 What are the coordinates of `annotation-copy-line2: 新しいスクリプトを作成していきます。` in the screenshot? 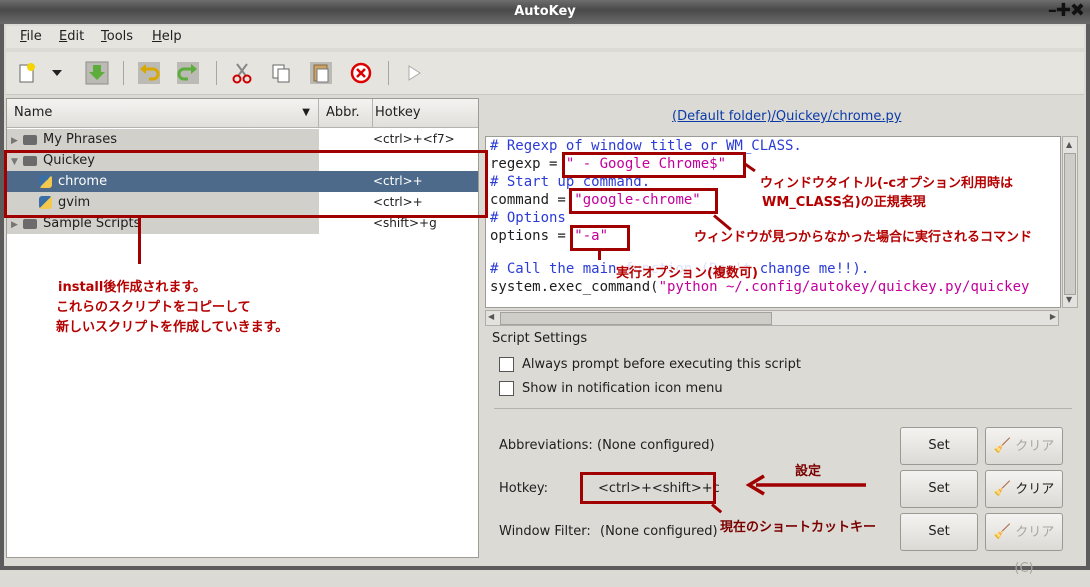 It's located at (172, 327).